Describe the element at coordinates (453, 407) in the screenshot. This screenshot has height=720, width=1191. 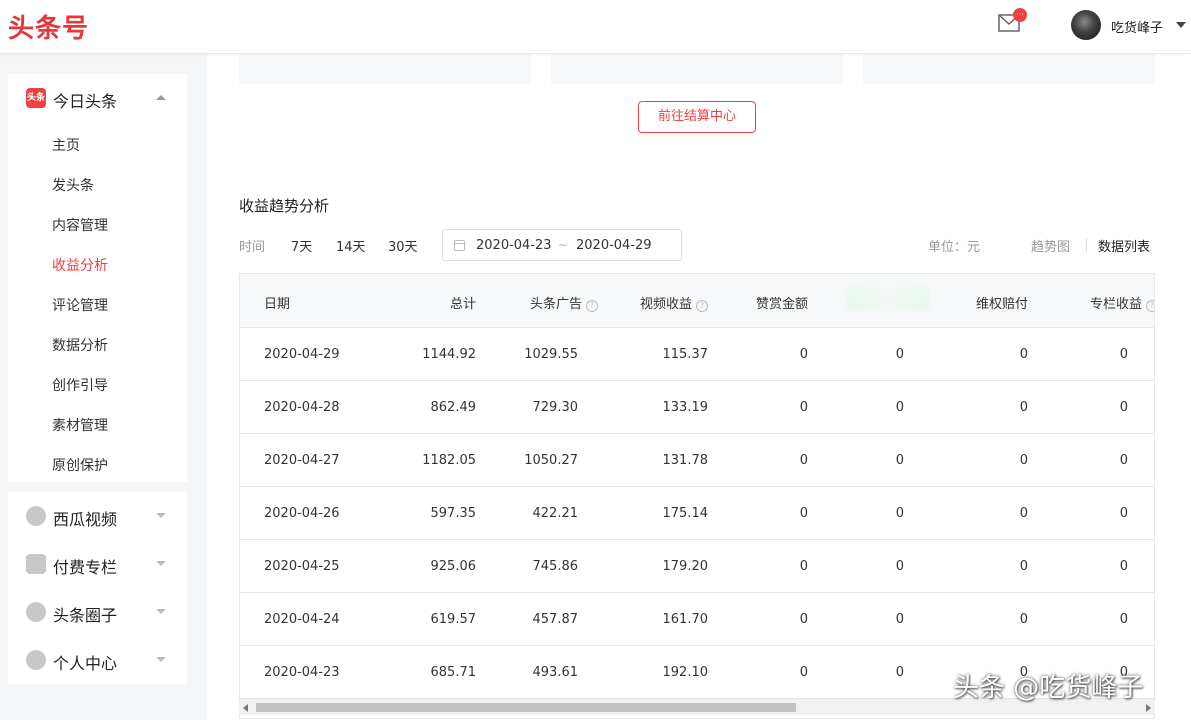
I see `cell-value: 862.49` at that location.